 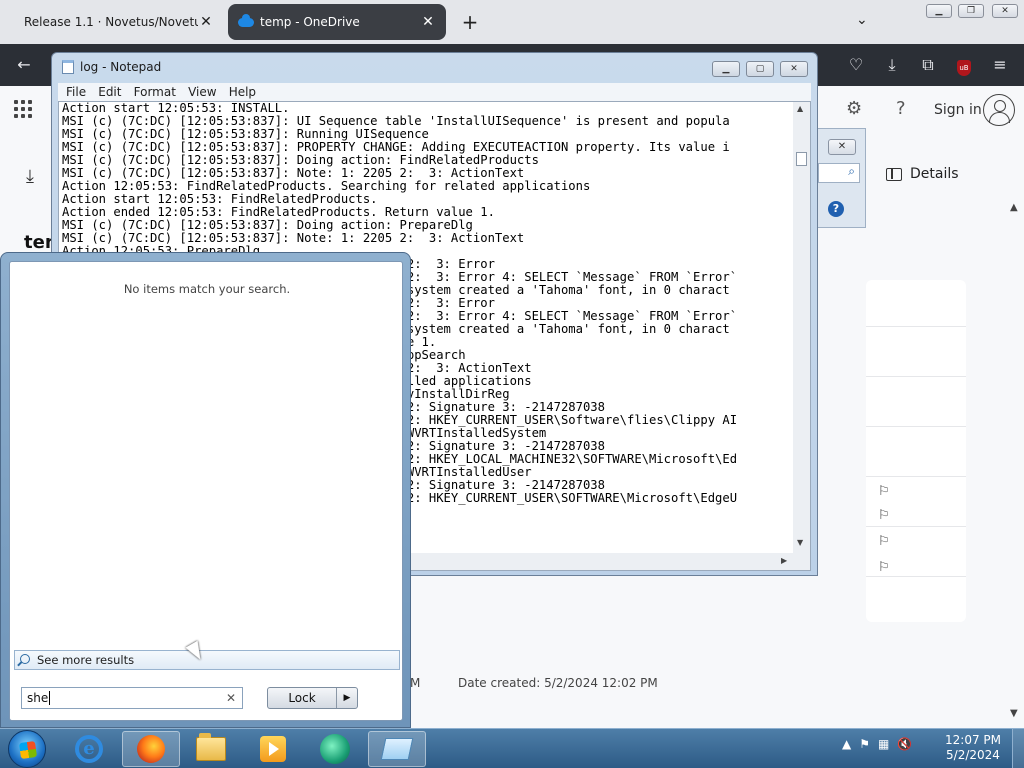 What do you see at coordinates (836, 209) in the screenshot?
I see `dialog-help-icon: ?` at bounding box center [836, 209].